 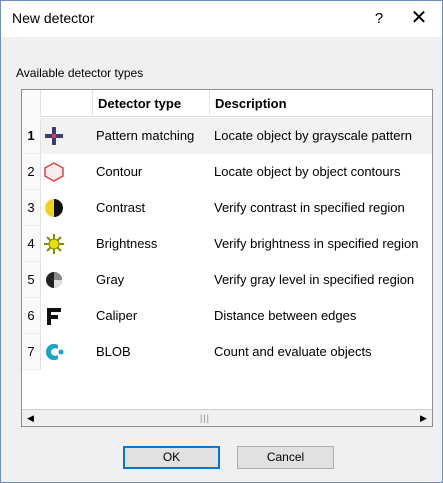 What do you see at coordinates (309, 207) in the screenshot?
I see `description-cell: Verify contrast in specified region` at bounding box center [309, 207].